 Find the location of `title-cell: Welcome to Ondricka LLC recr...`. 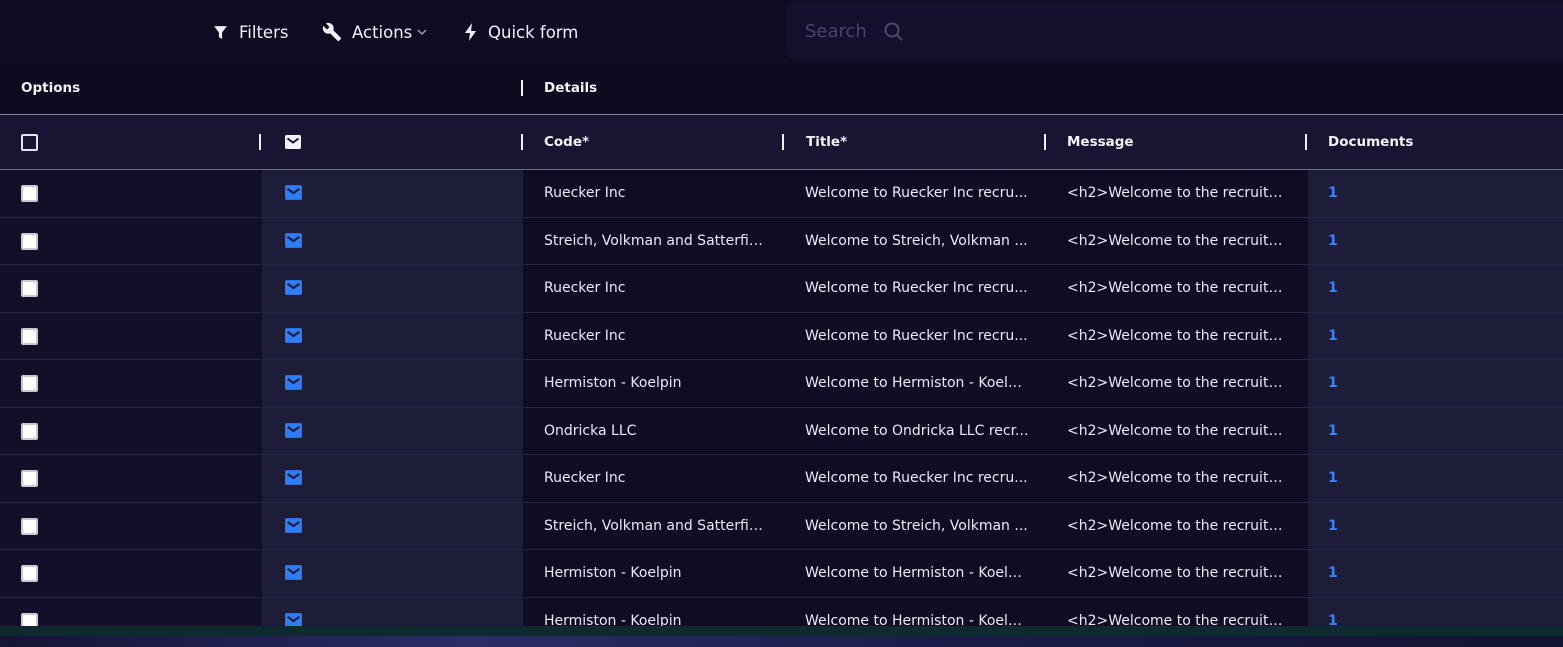

title-cell: Welcome to Ondricka LLC recr... is located at coordinates (915, 430).